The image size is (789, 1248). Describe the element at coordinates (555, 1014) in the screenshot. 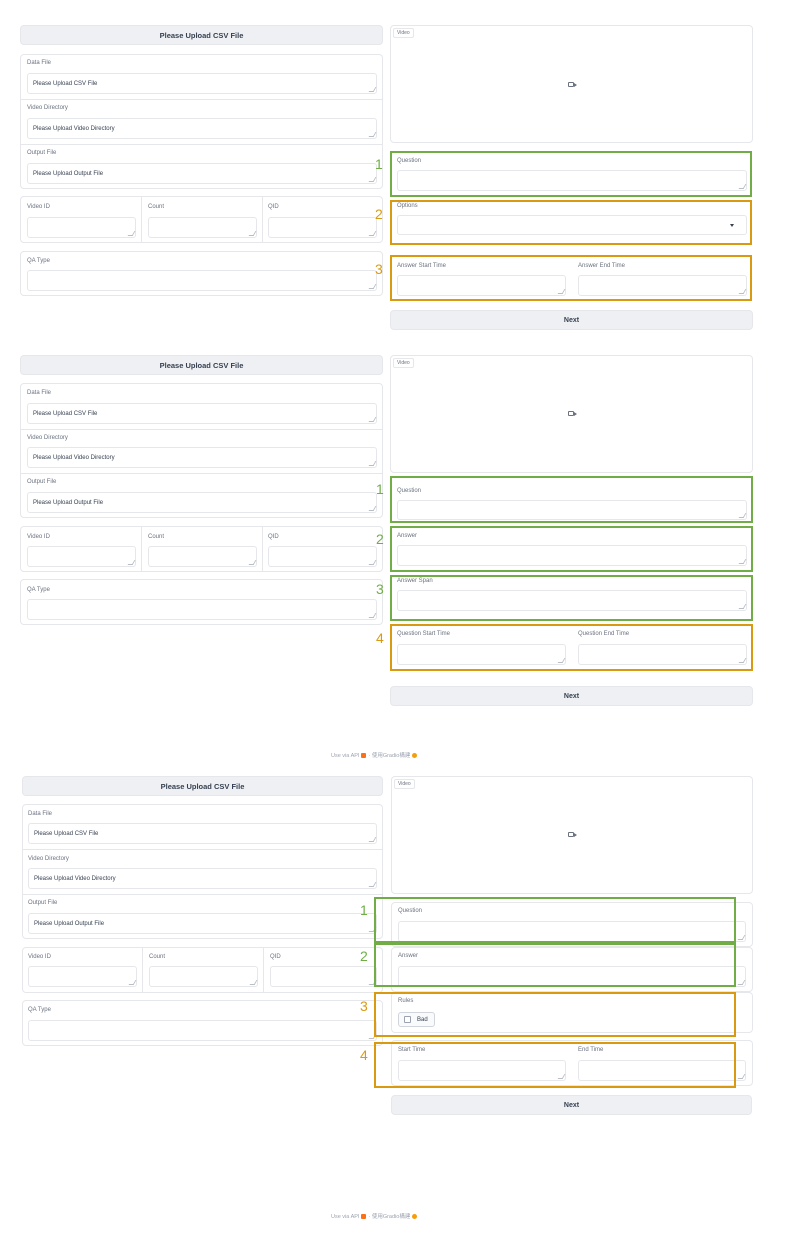

I see `highlight-rules` at that location.